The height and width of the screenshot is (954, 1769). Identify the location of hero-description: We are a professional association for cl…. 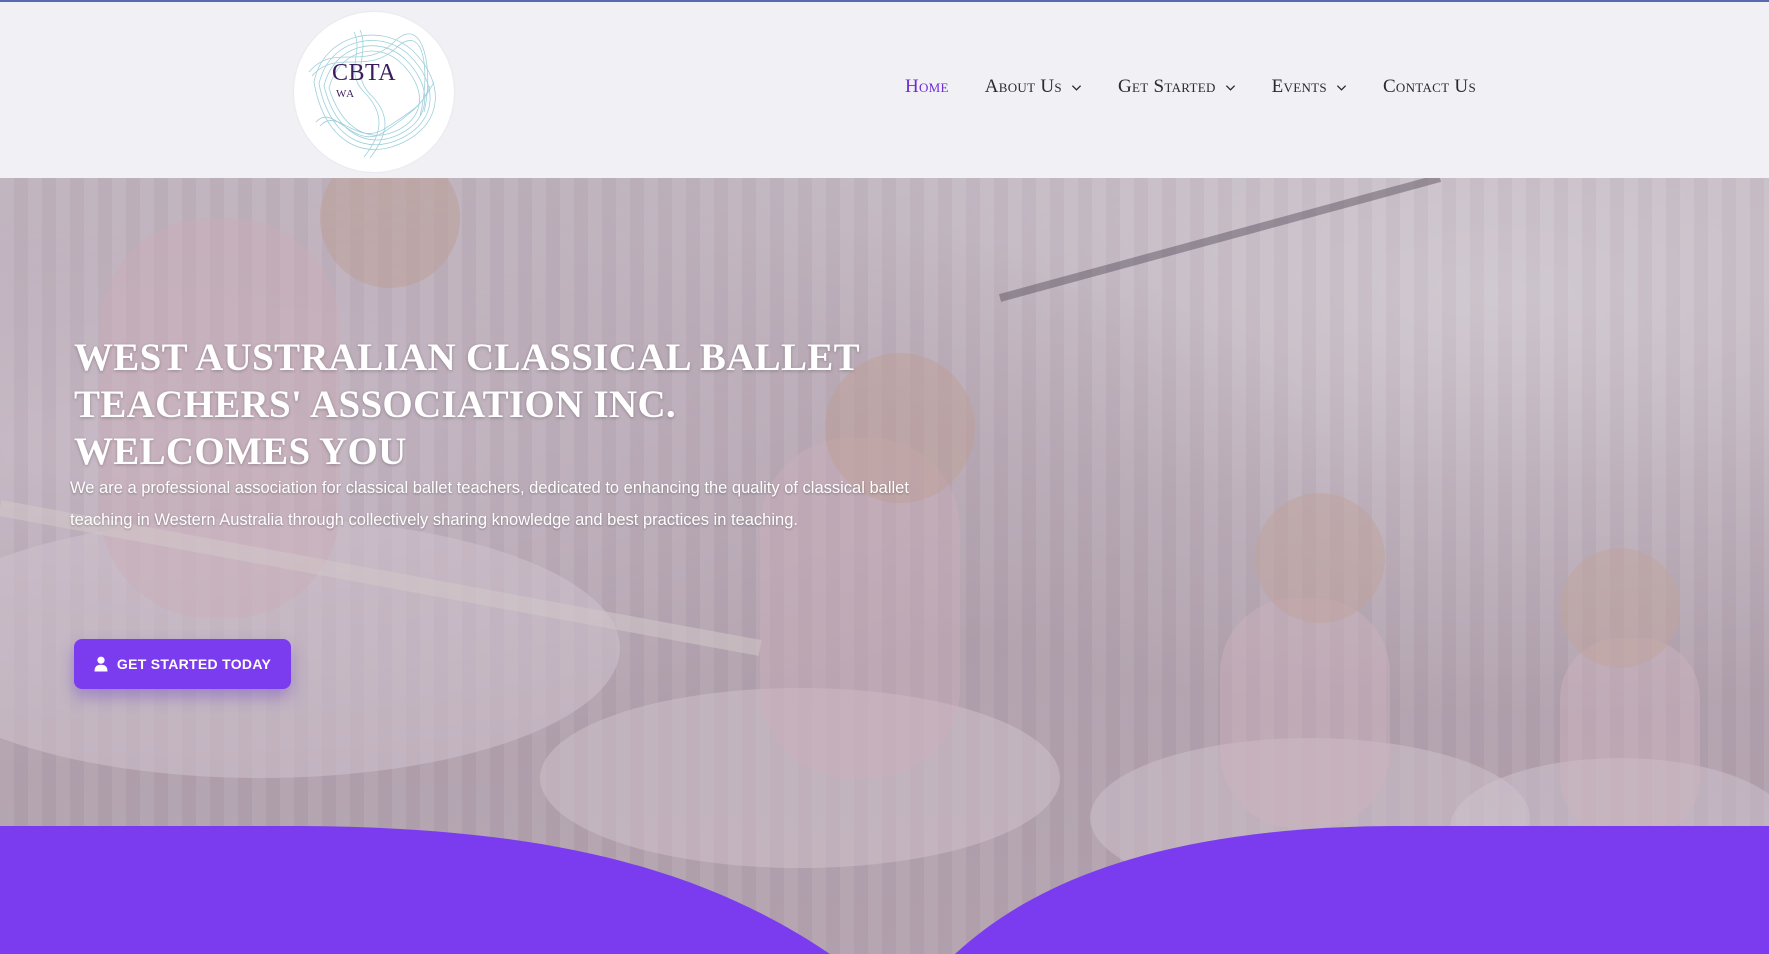
(489, 504).